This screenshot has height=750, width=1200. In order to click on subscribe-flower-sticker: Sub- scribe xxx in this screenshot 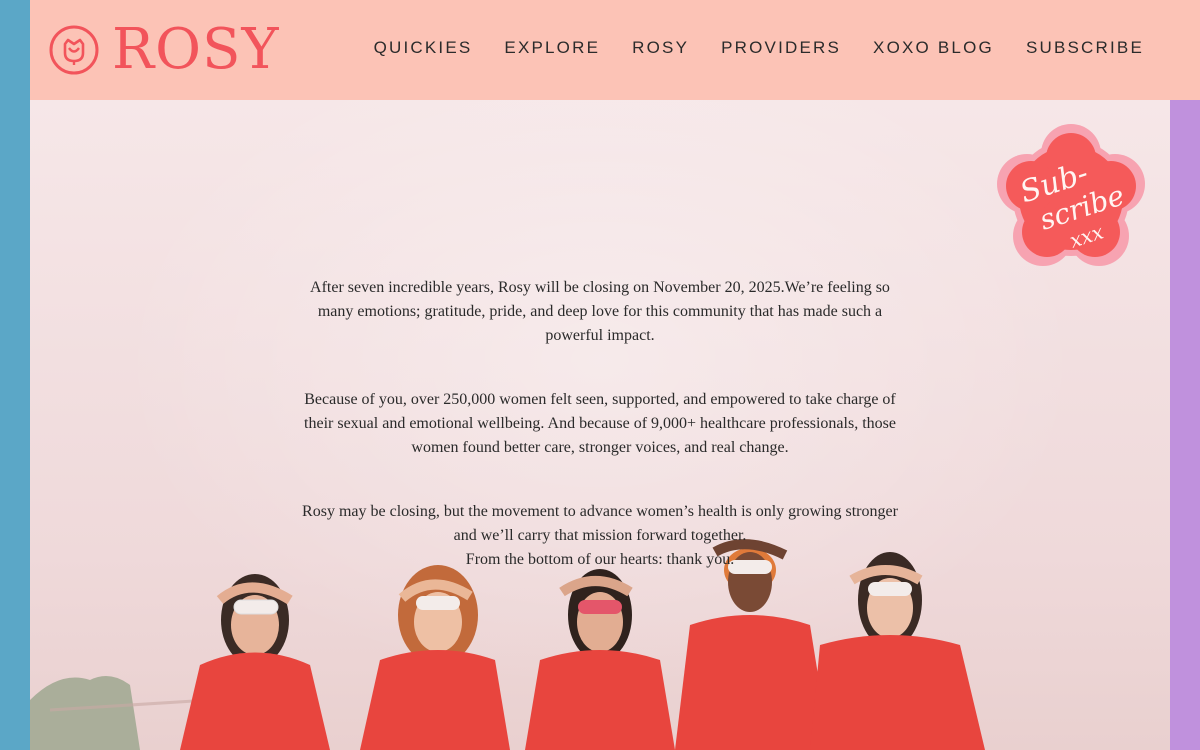, I will do `click(1071, 198)`.